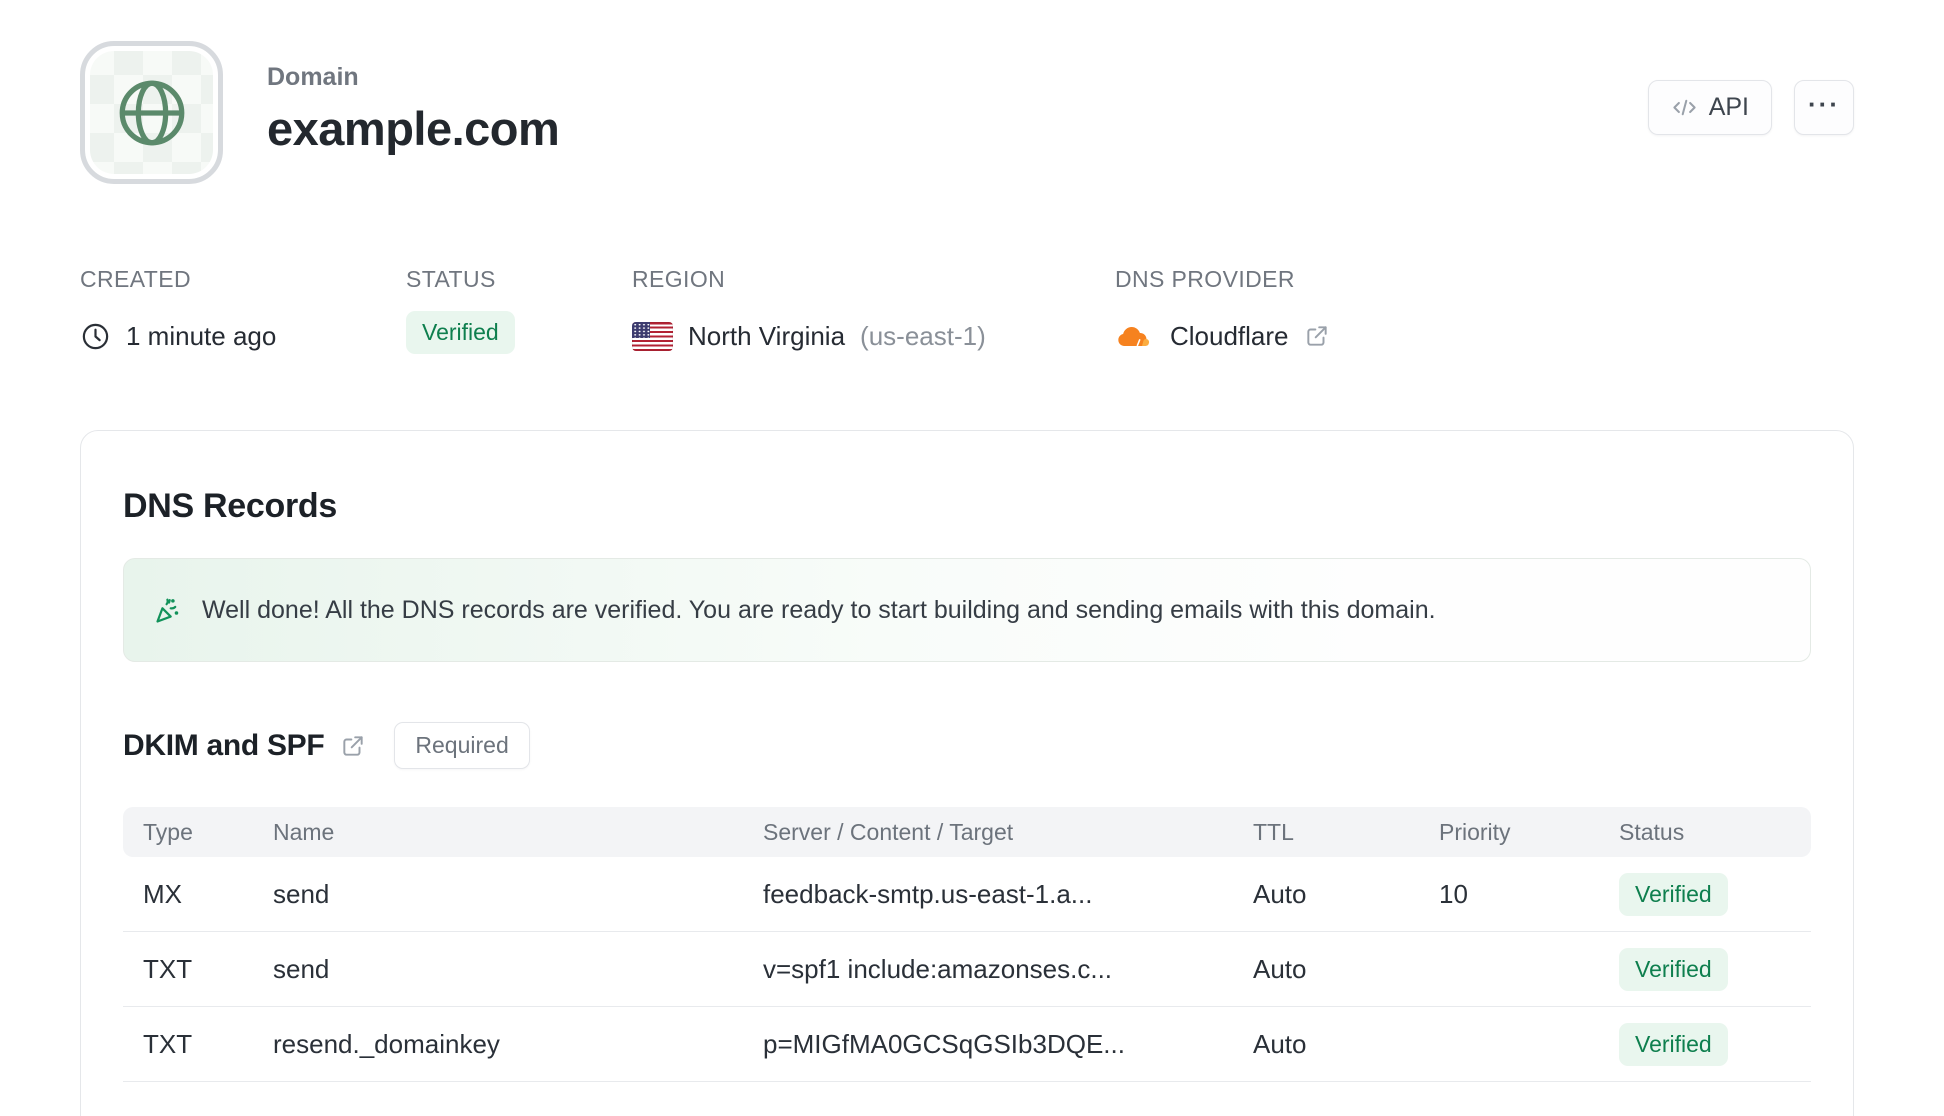 The height and width of the screenshot is (1116, 1944). Describe the element at coordinates (304, 831) in the screenshot. I see `col-name: Name` at that location.